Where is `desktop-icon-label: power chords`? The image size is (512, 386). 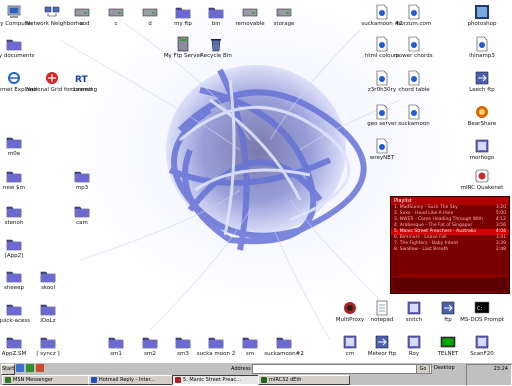
desktop-icon-label: power chords is located at coordinates (414, 56).